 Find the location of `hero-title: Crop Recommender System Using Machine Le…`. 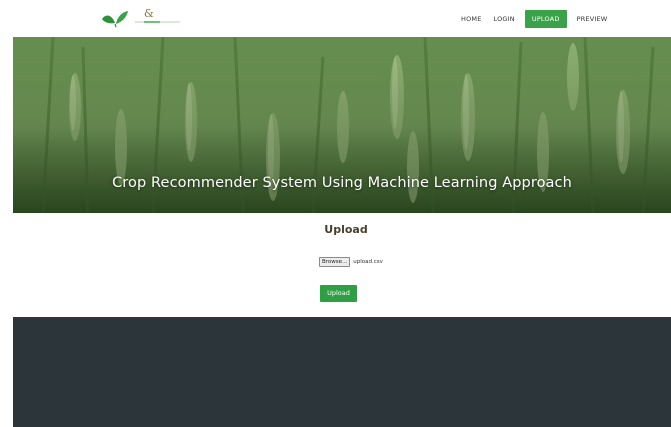

hero-title: Crop Recommender System Using Machine Le… is located at coordinates (342, 183).